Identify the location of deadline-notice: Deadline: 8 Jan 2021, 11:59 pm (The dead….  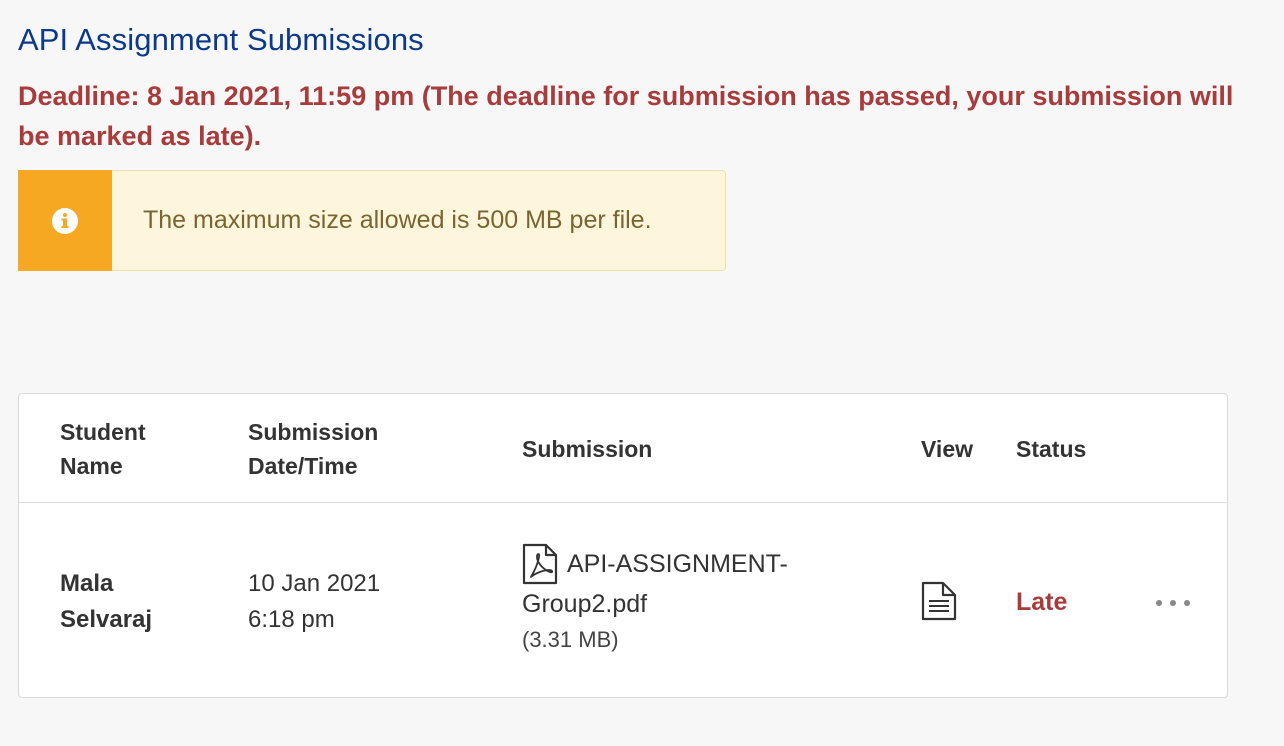
(626, 116).